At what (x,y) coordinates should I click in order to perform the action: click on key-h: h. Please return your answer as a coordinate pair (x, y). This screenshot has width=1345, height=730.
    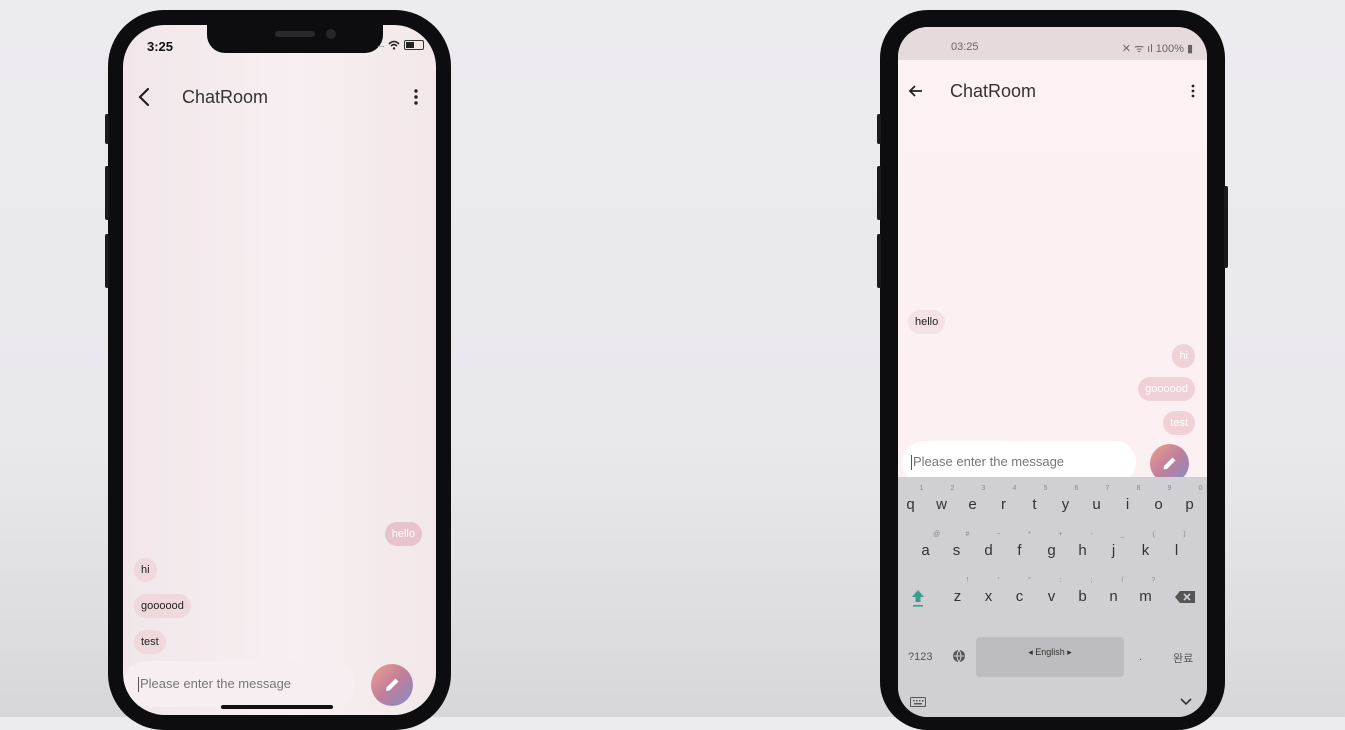
    Looking at the image, I should click on (1082, 550).